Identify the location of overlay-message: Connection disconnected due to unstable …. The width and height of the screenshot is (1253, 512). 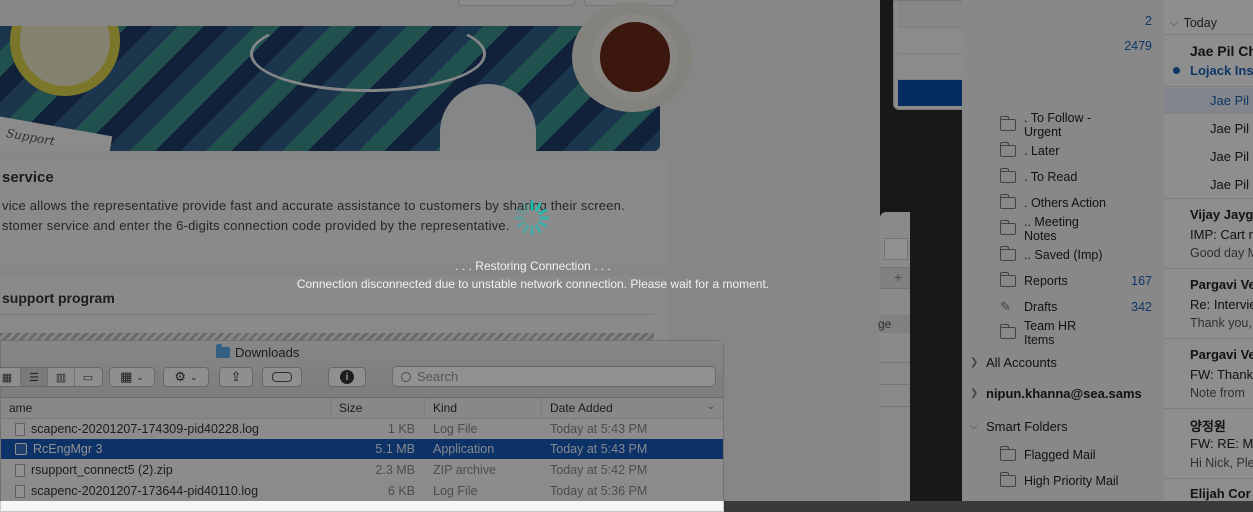
(533, 284).